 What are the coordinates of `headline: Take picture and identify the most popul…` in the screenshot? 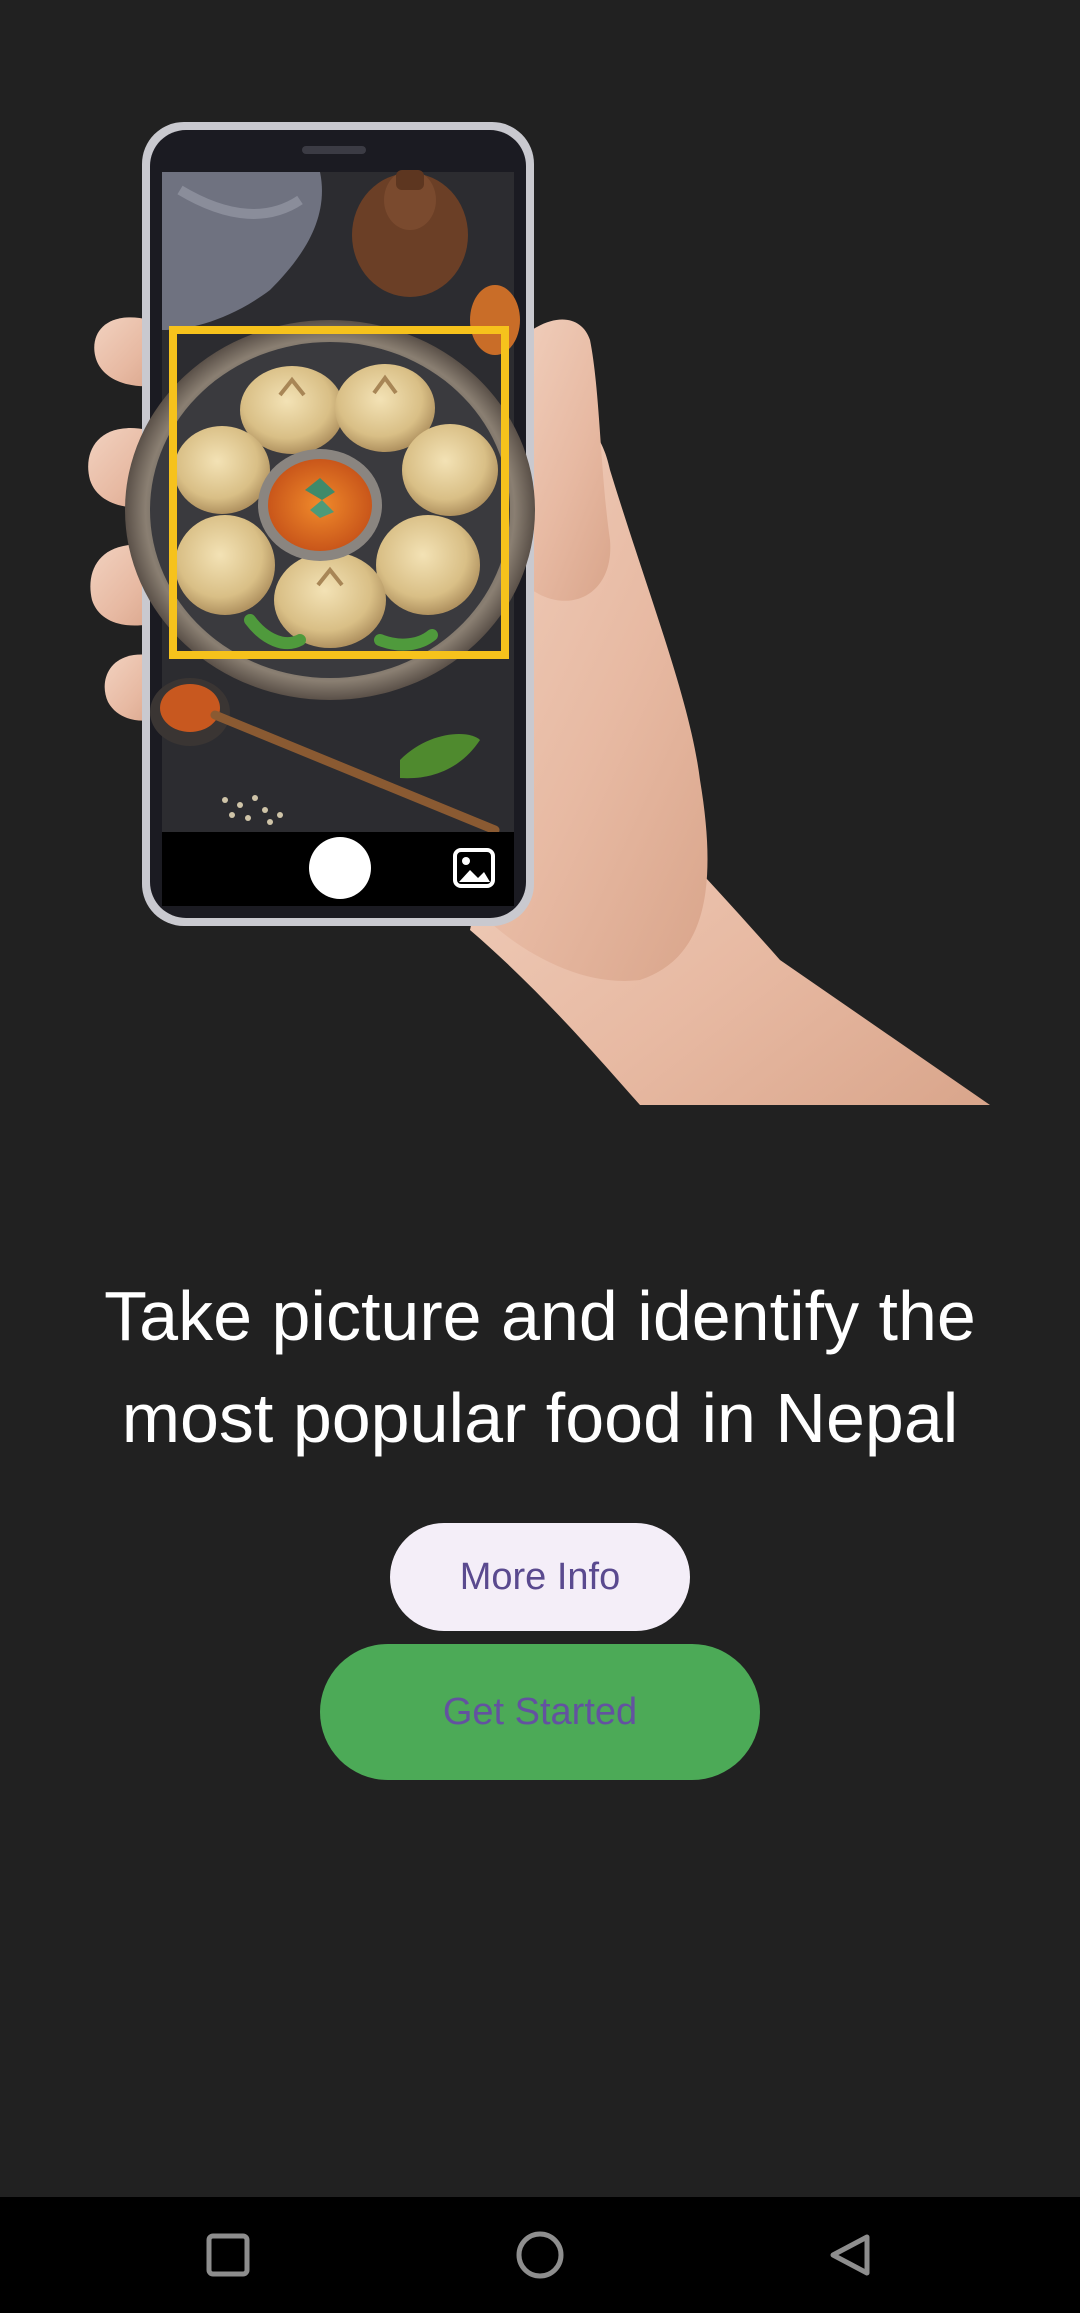 It's located at (540, 1367).